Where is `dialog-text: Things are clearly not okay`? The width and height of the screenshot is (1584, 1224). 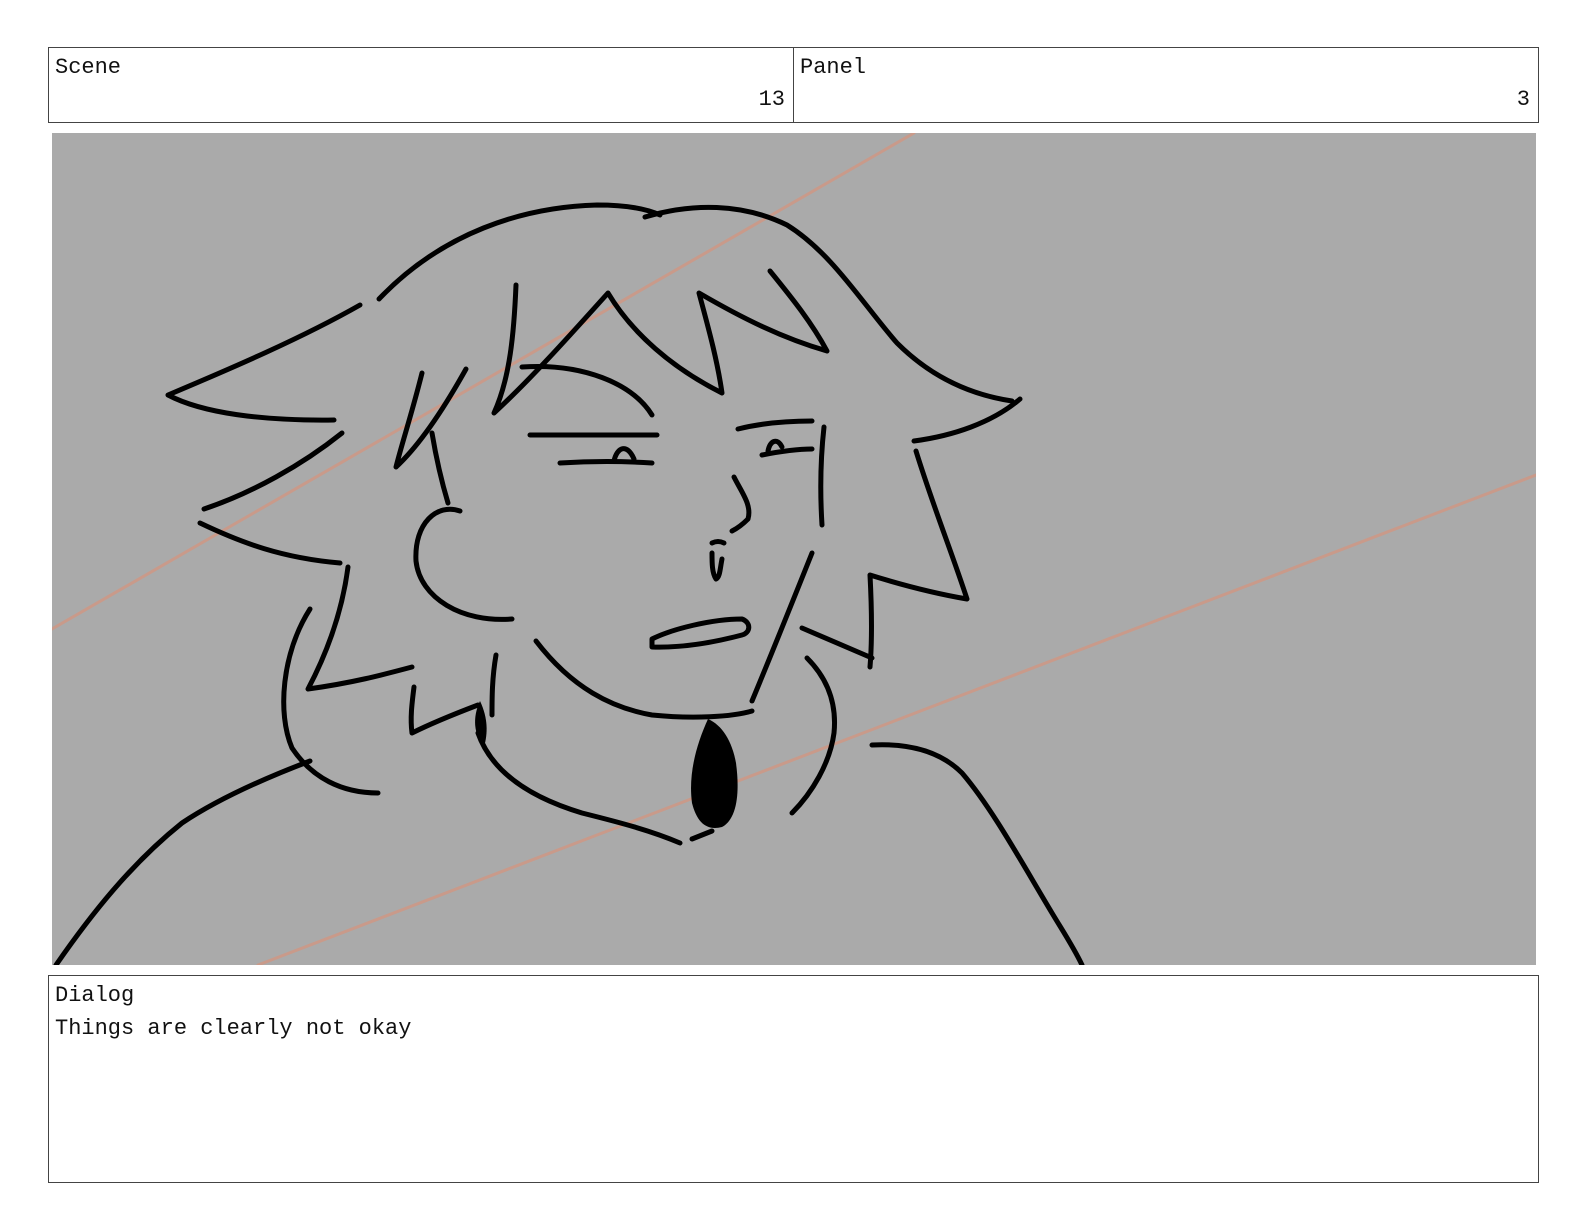
dialog-text: Things are clearly not okay is located at coordinates (233, 1028).